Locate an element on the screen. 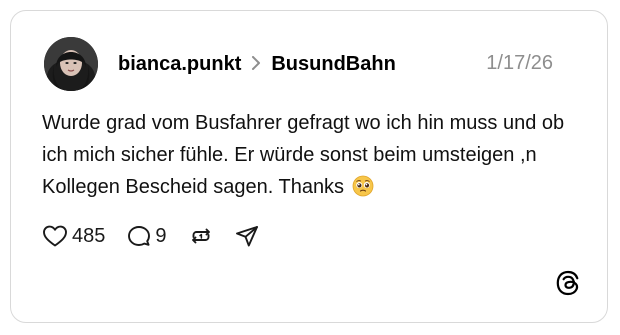 This screenshot has height=335, width=620. like-button: 485 is located at coordinates (73, 236).